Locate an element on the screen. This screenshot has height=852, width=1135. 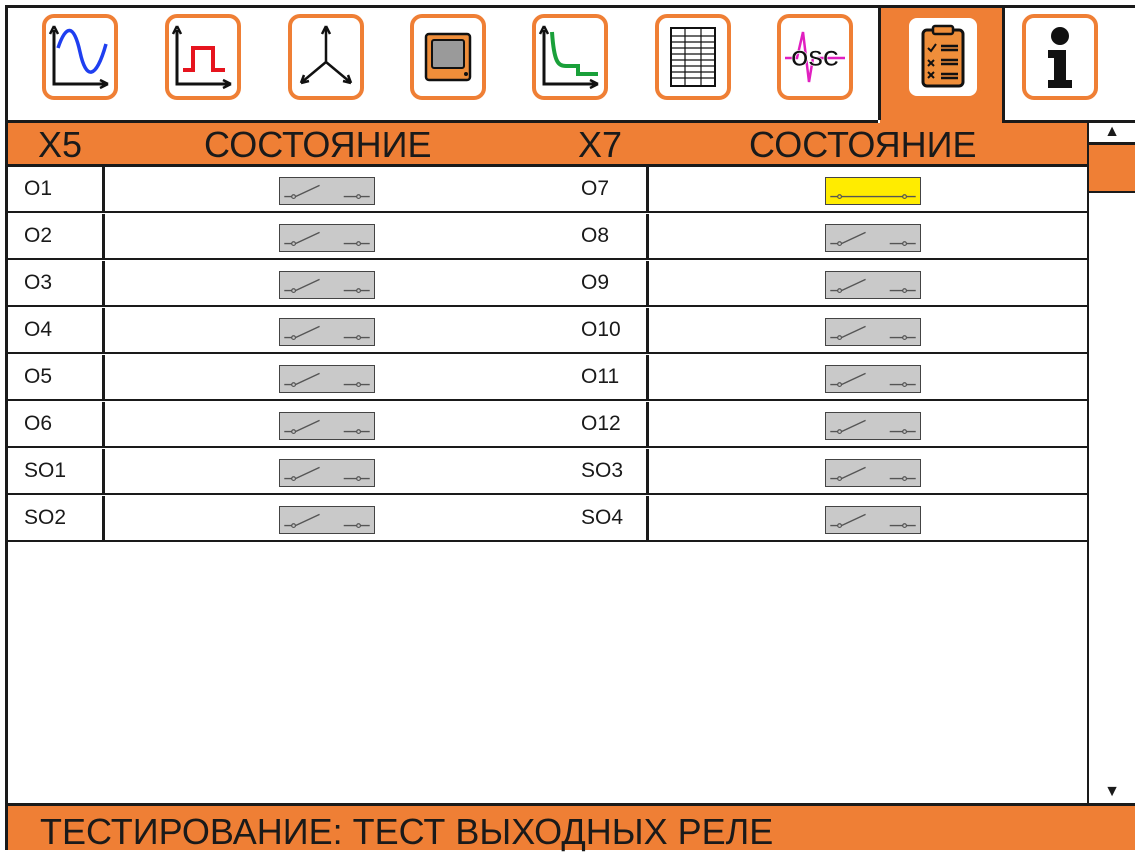
status-bar: ТЕСТИРОВАНИЕ: ТЕСТ ВЫХОДНЫХ РЕЛЕ is located at coordinates (571, 827).